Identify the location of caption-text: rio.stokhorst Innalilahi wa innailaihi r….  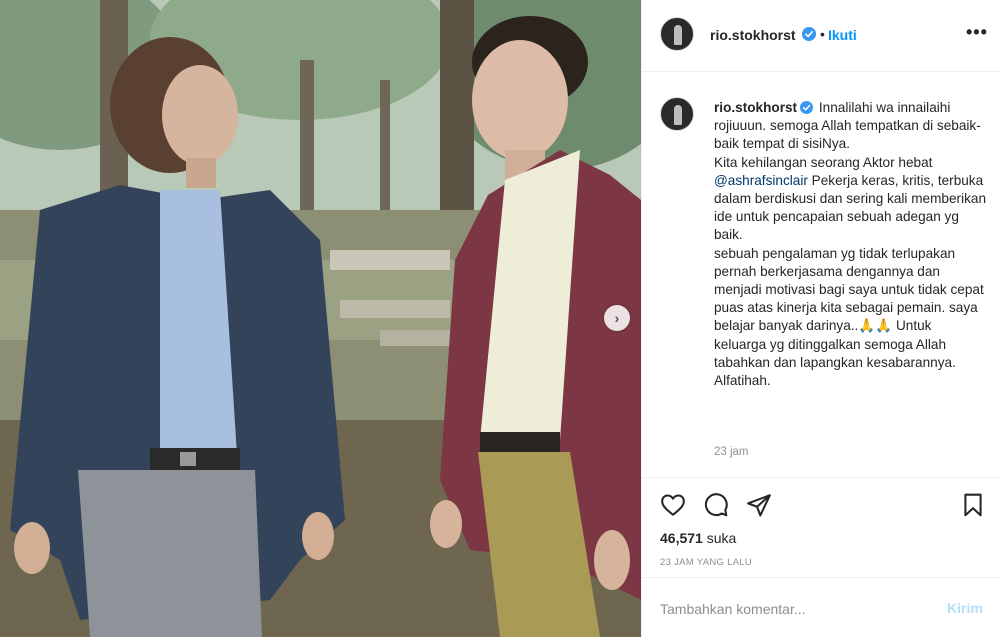
(850, 244).